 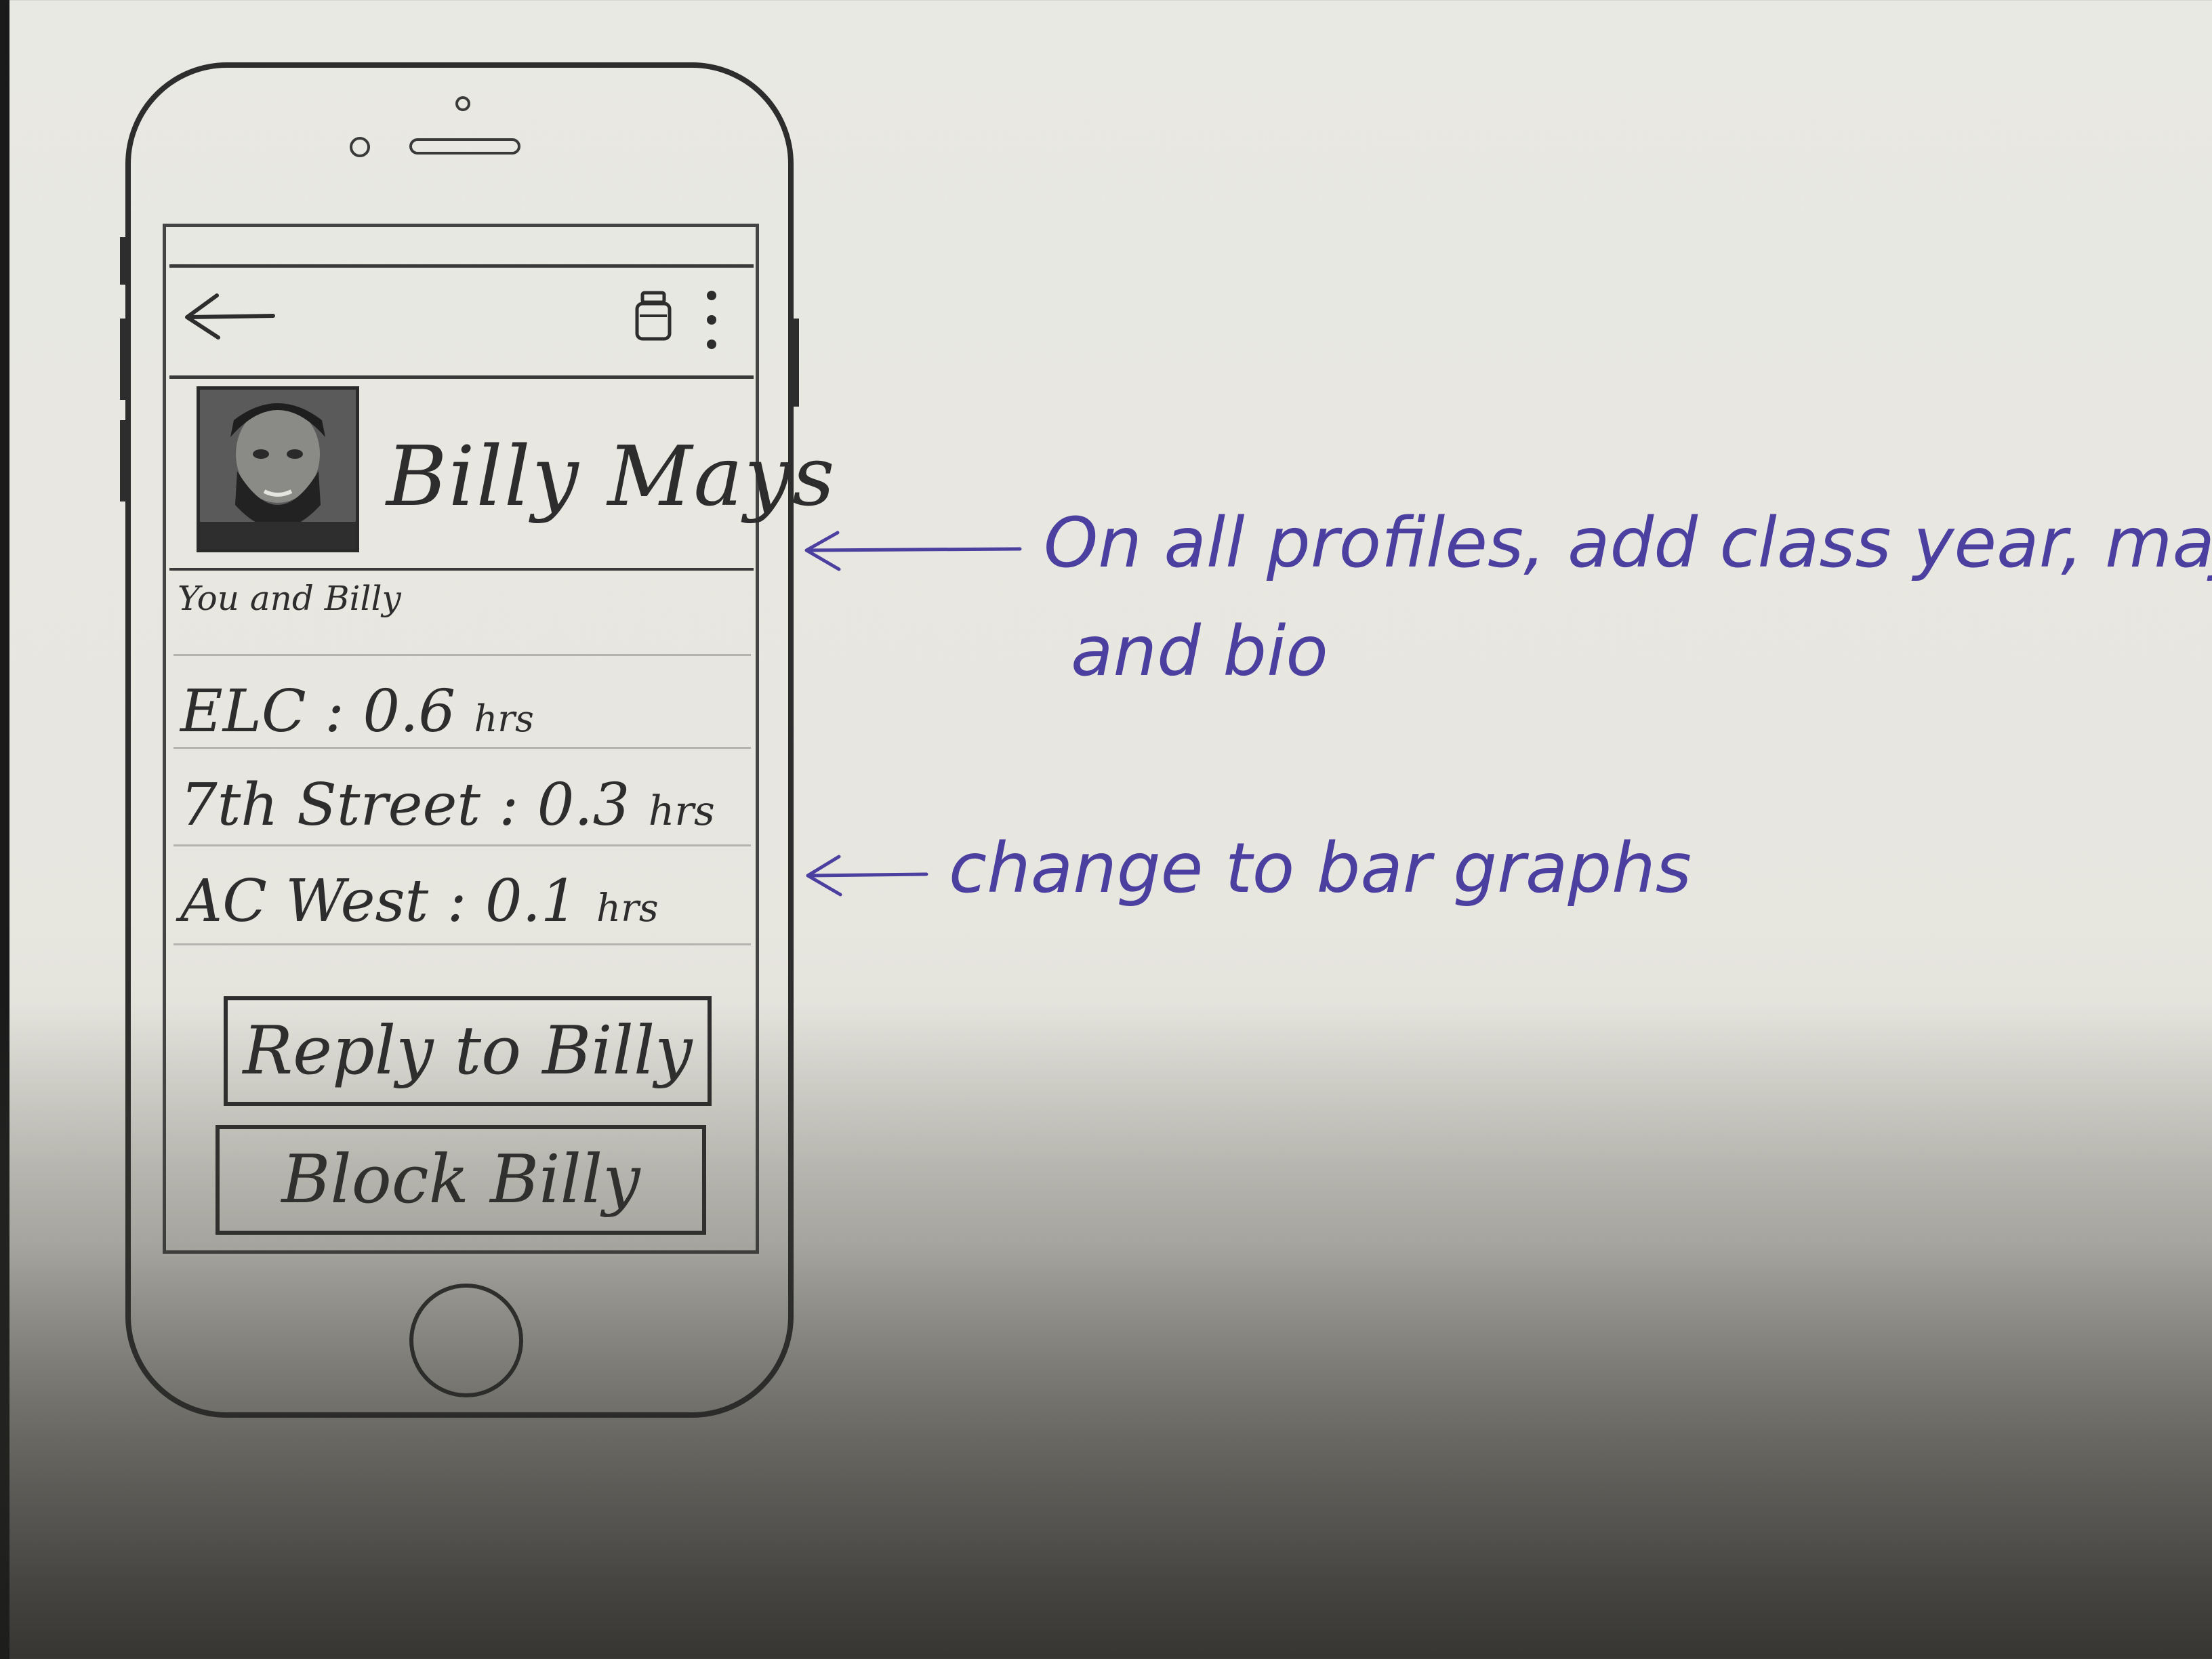 I want to click on section-label: You and Billy, so click(x=289, y=598).